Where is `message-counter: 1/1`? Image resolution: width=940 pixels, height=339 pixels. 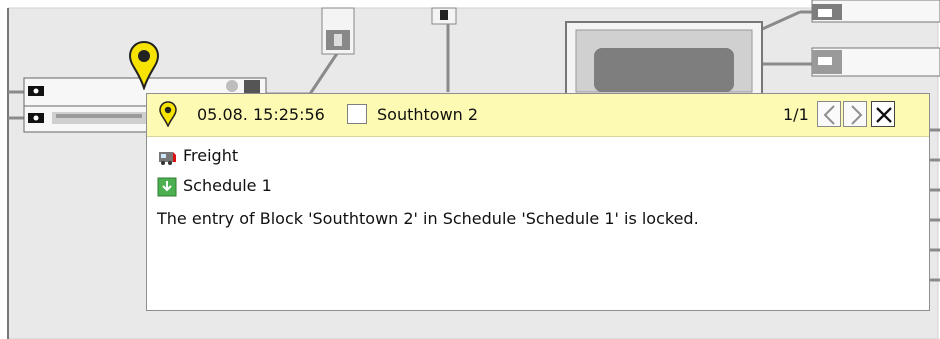 message-counter: 1/1 is located at coordinates (796, 114).